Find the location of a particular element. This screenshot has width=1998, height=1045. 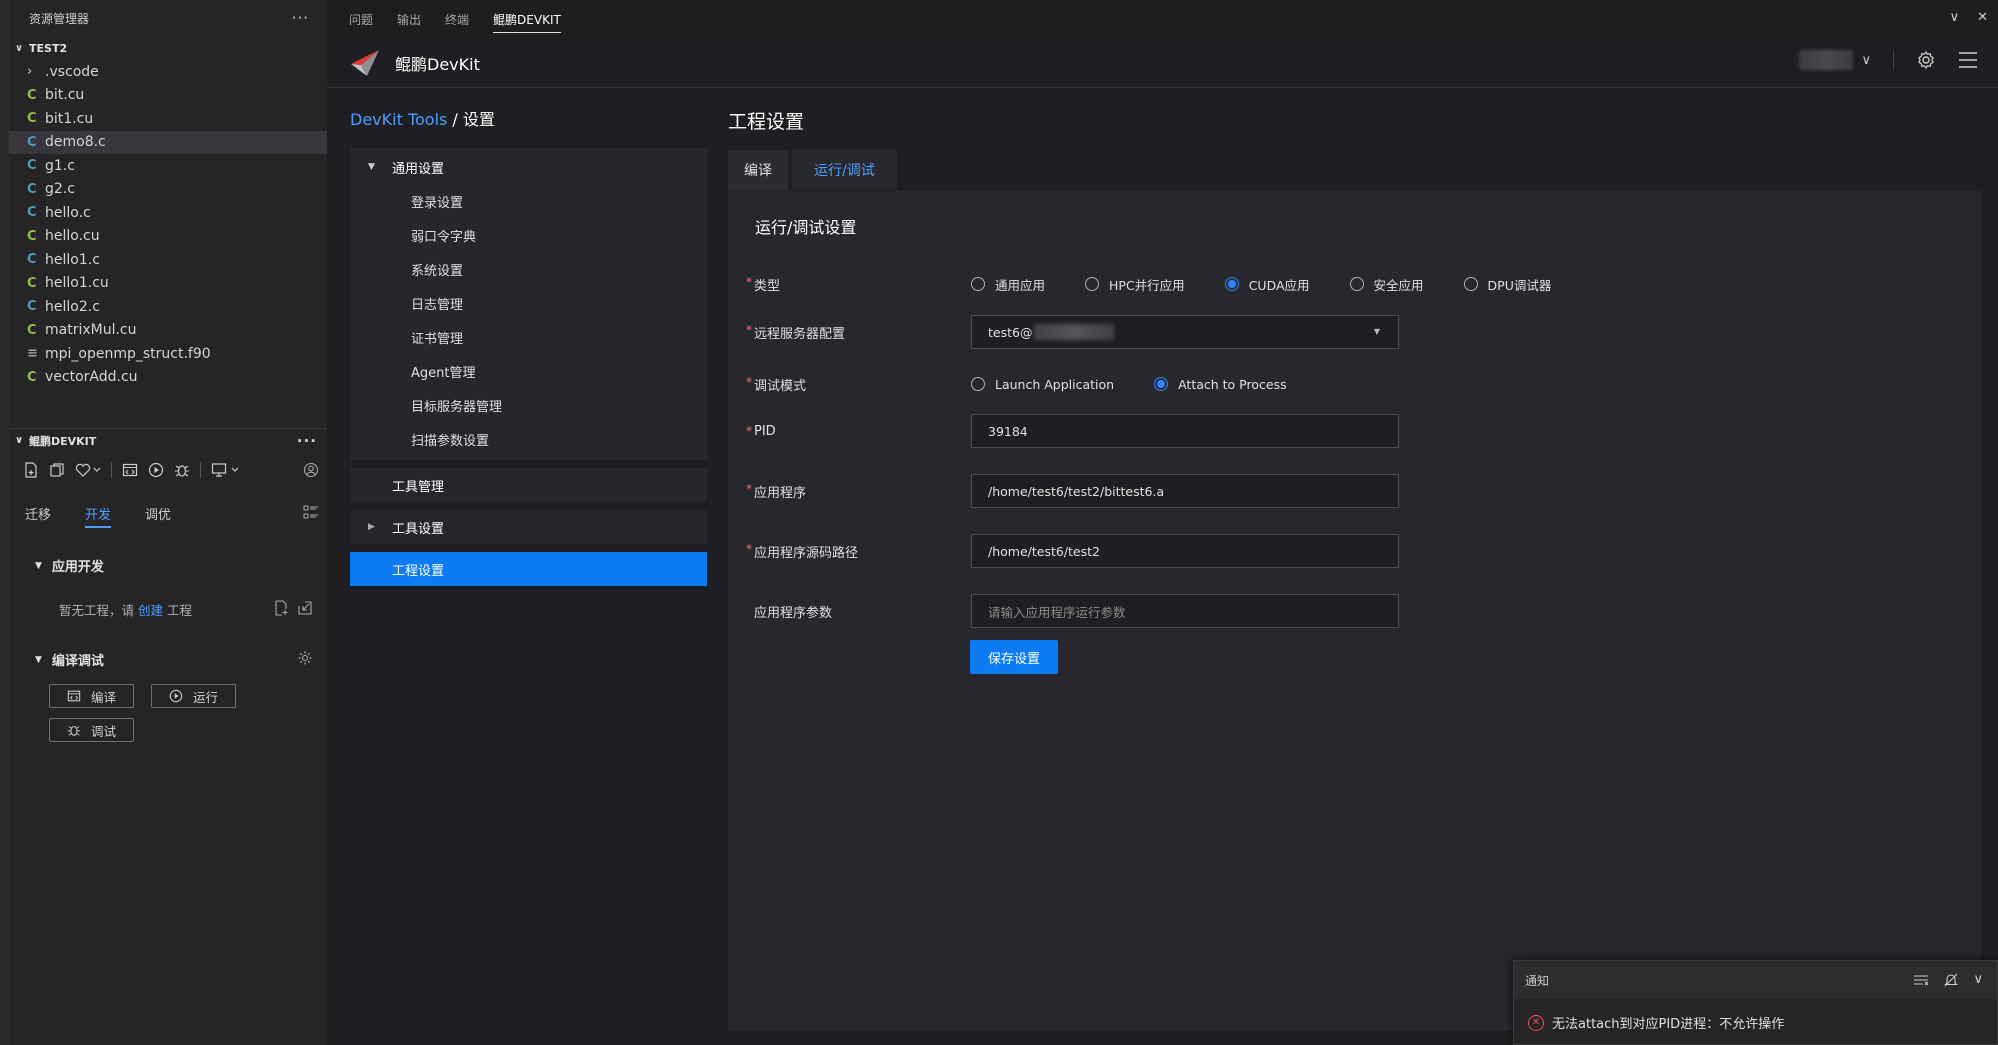

compile-button: 编译 is located at coordinates (91, 696).